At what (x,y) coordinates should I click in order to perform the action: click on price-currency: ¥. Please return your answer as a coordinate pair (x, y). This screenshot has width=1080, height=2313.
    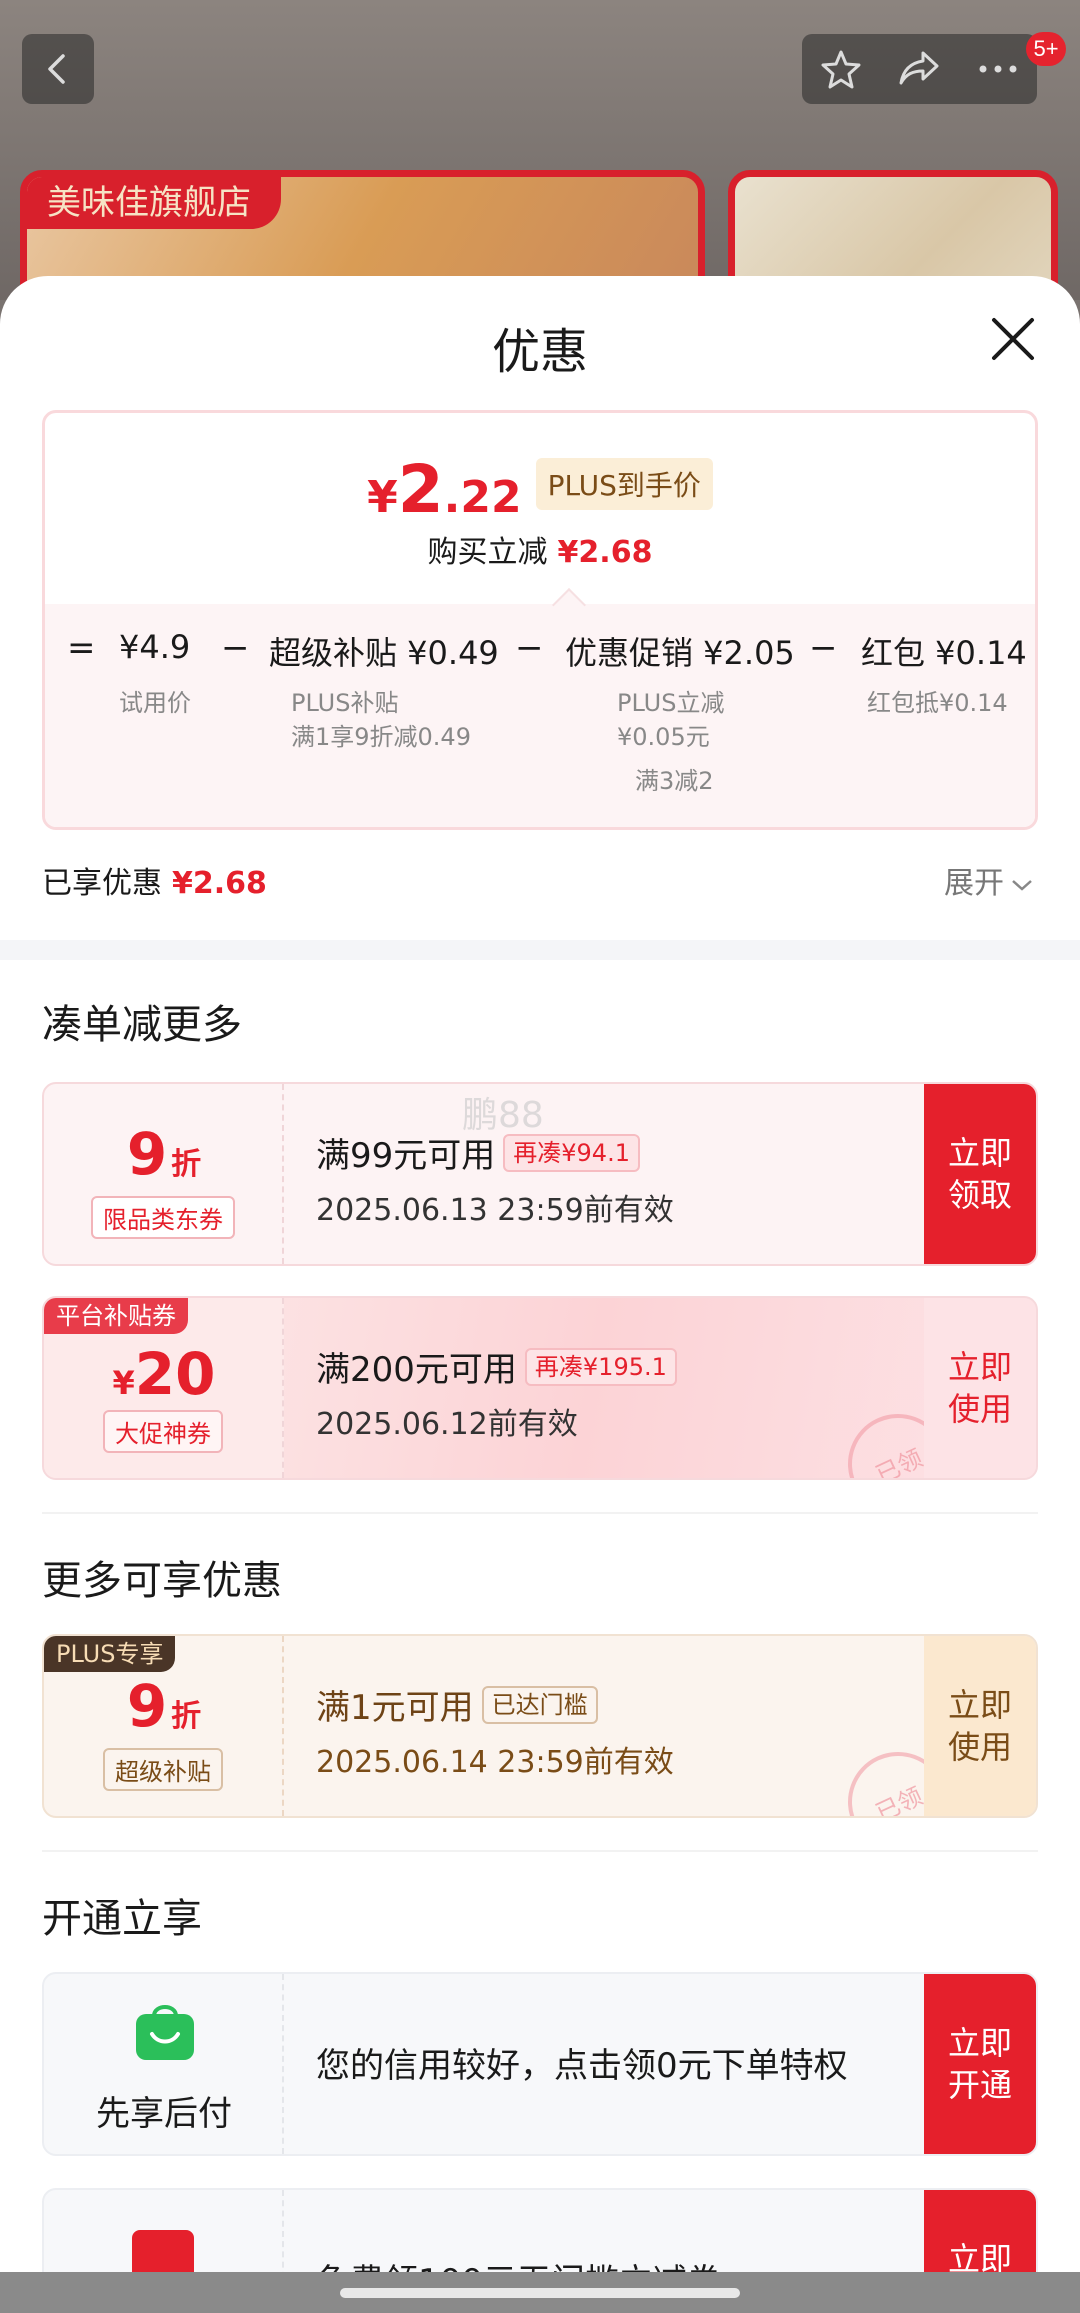
    Looking at the image, I should click on (382, 497).